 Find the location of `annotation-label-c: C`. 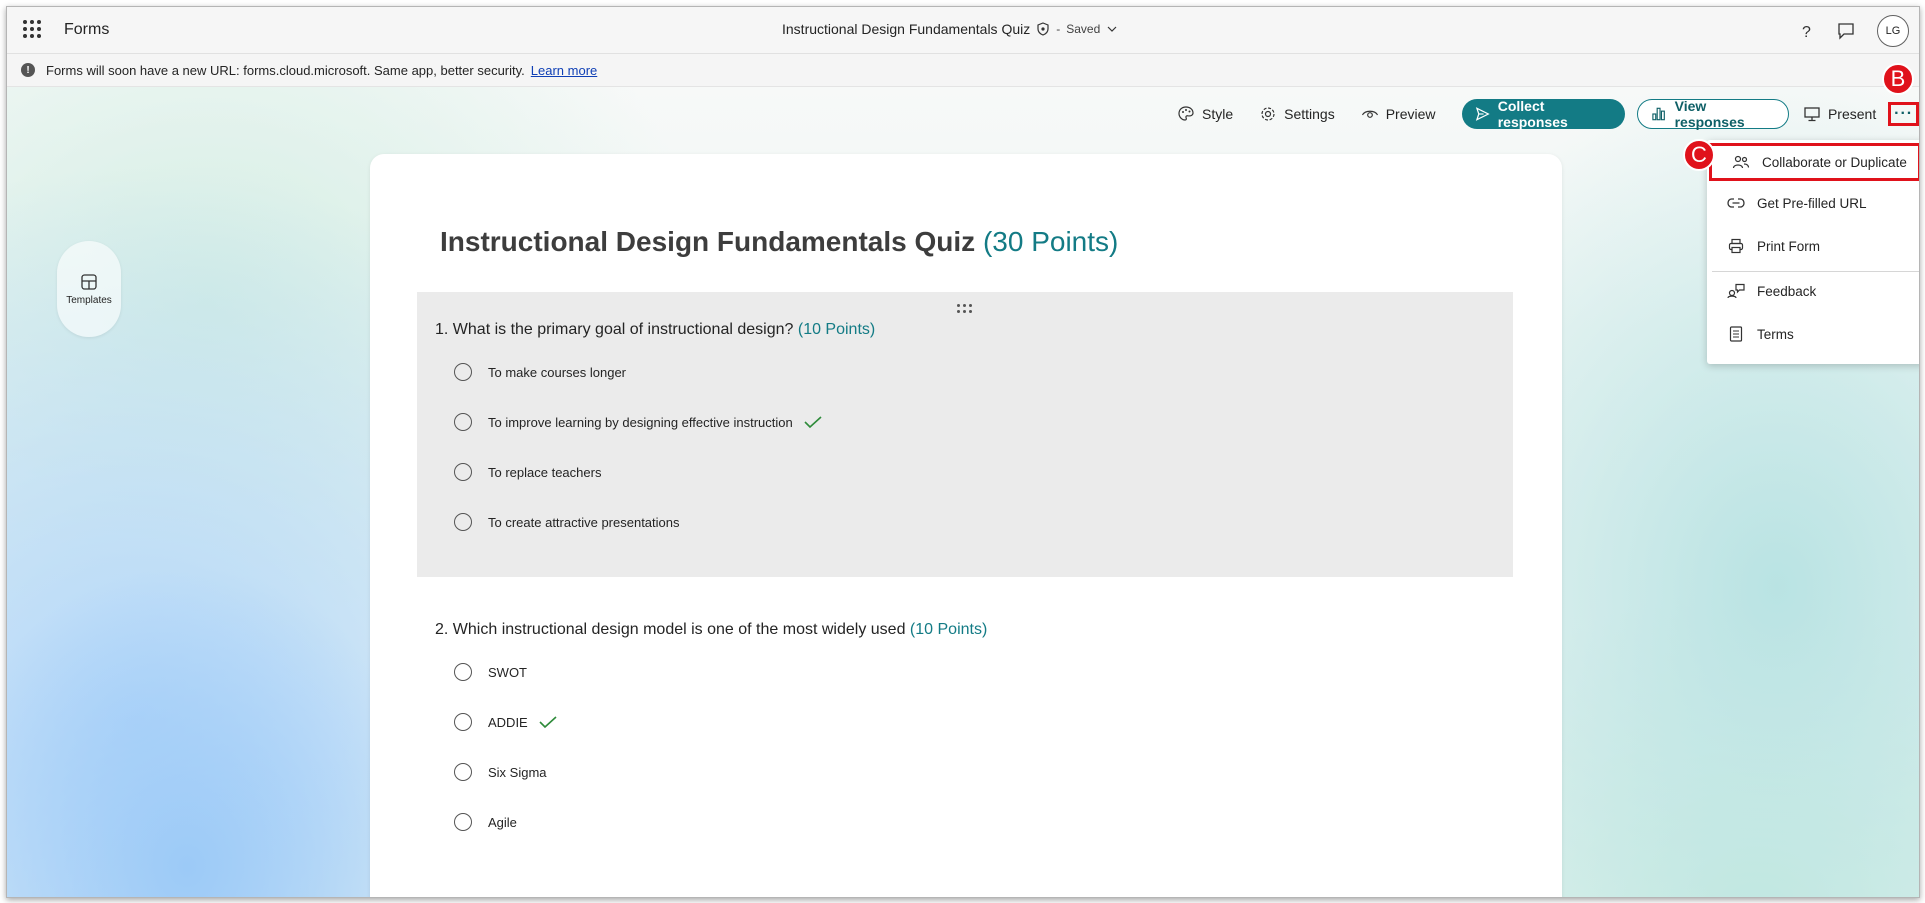

annotation-label-c: C is located at coordinates (1699, 155).